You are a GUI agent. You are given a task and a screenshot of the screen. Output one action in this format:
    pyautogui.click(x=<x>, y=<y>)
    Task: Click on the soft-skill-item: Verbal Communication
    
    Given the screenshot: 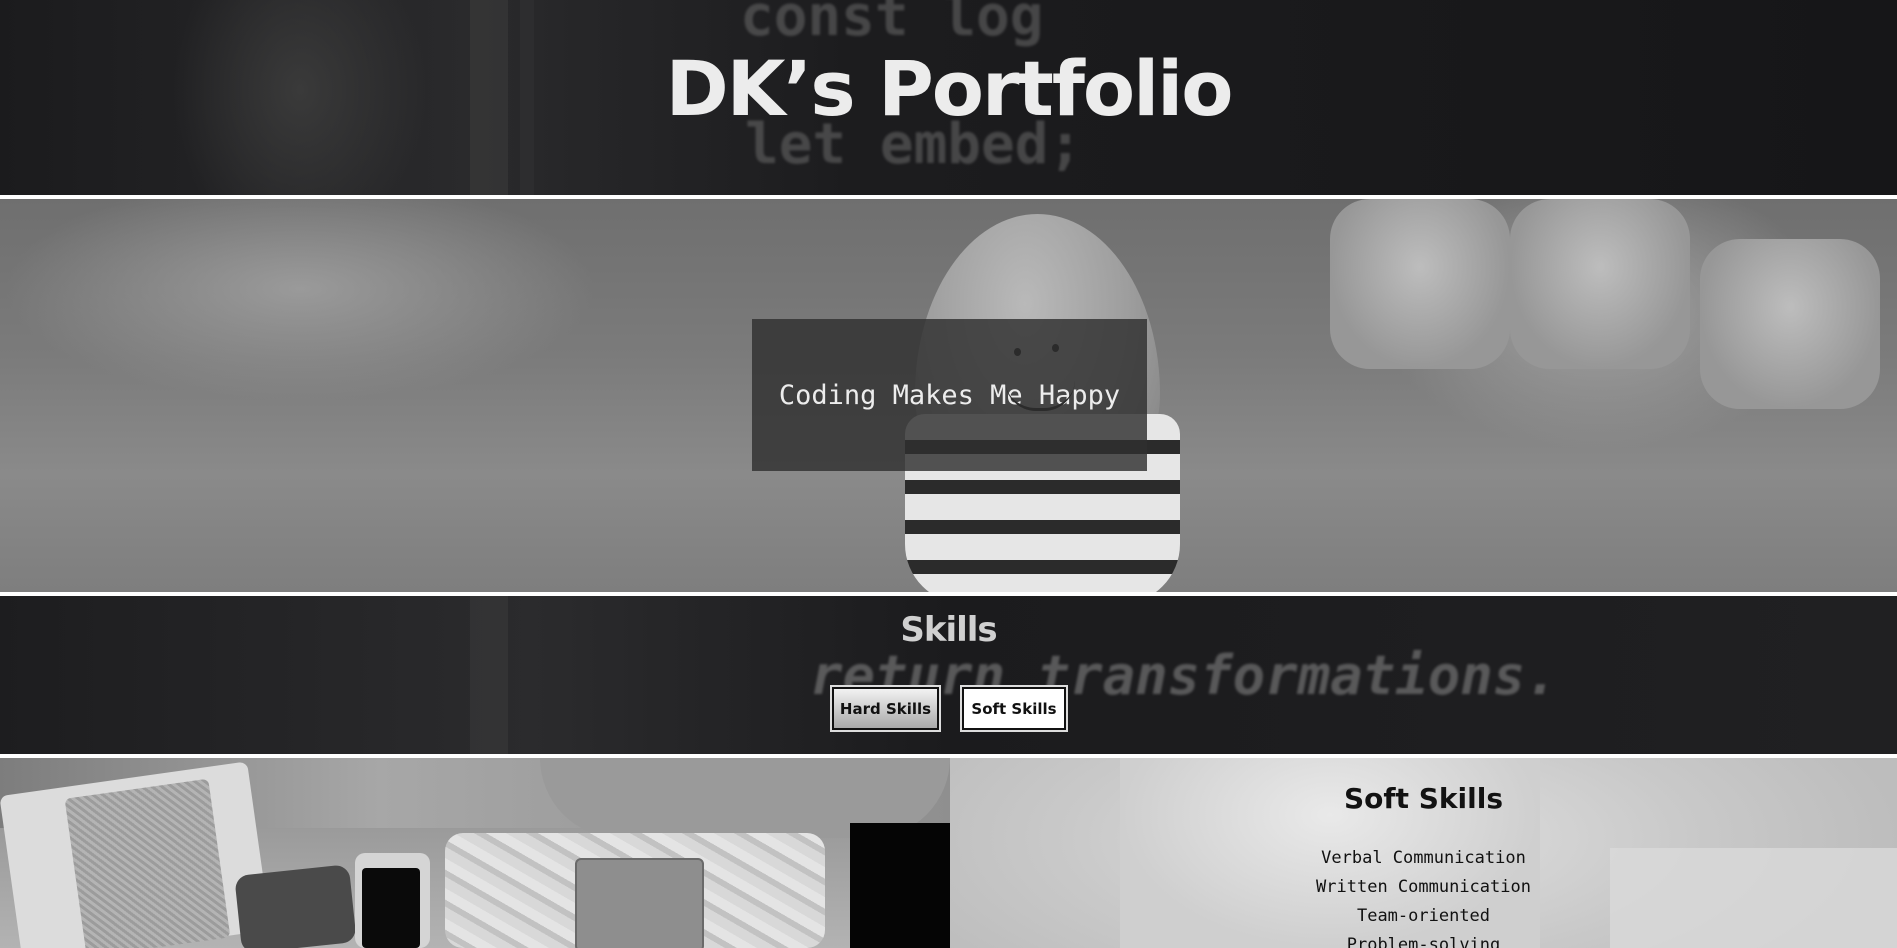 What is the action you would take?
    pyautogui.click(x=1423, y=858)
    